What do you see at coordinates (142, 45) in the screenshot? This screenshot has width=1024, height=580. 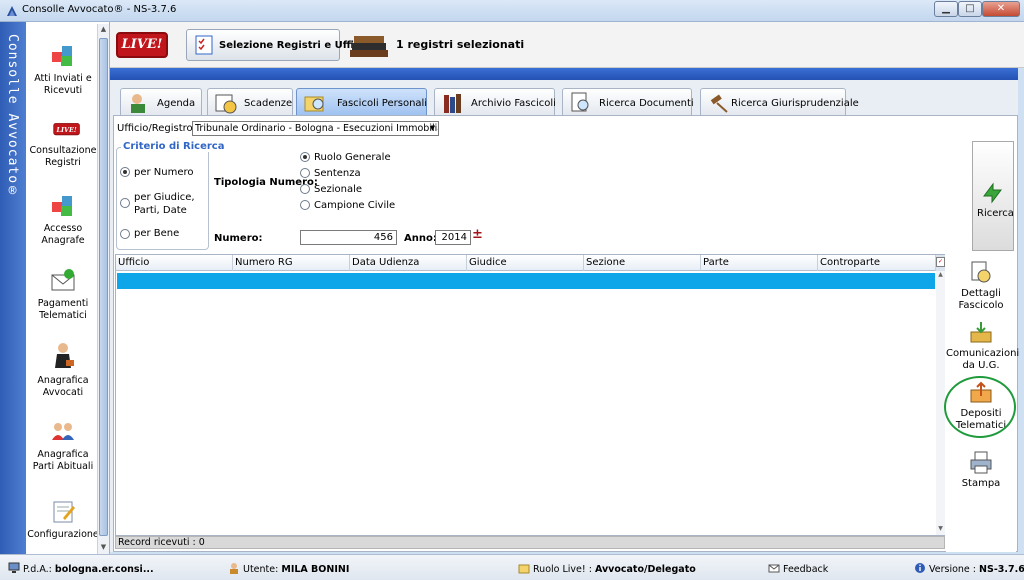 I see `live-badge: LIVE!` at bounding box center [142, 45].